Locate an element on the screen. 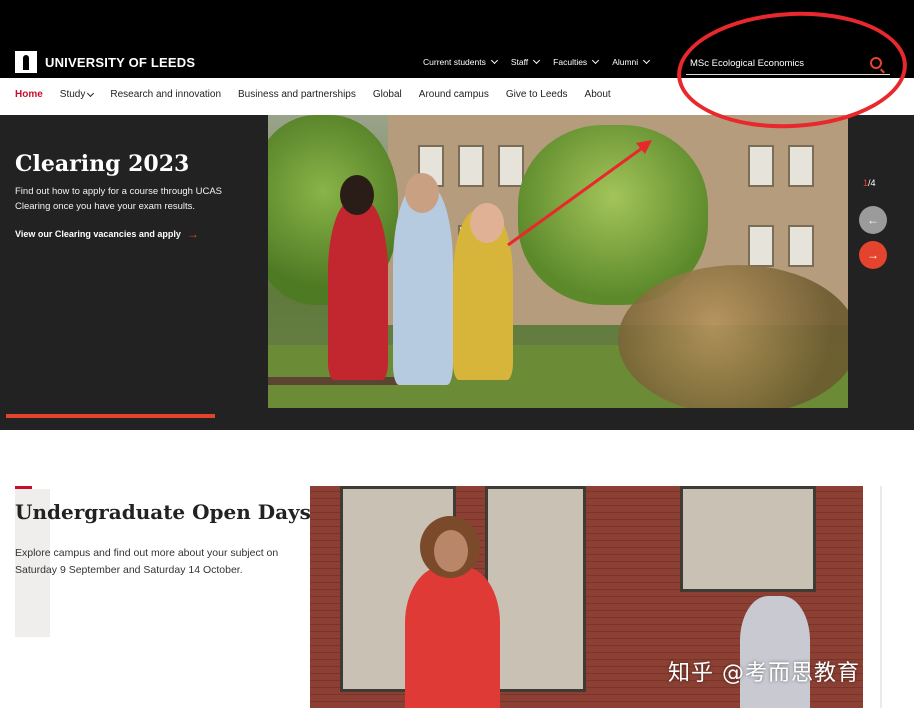 The height and width of the screenshot is (708, 914). section-accent-line is located at coordinates (23, 487).